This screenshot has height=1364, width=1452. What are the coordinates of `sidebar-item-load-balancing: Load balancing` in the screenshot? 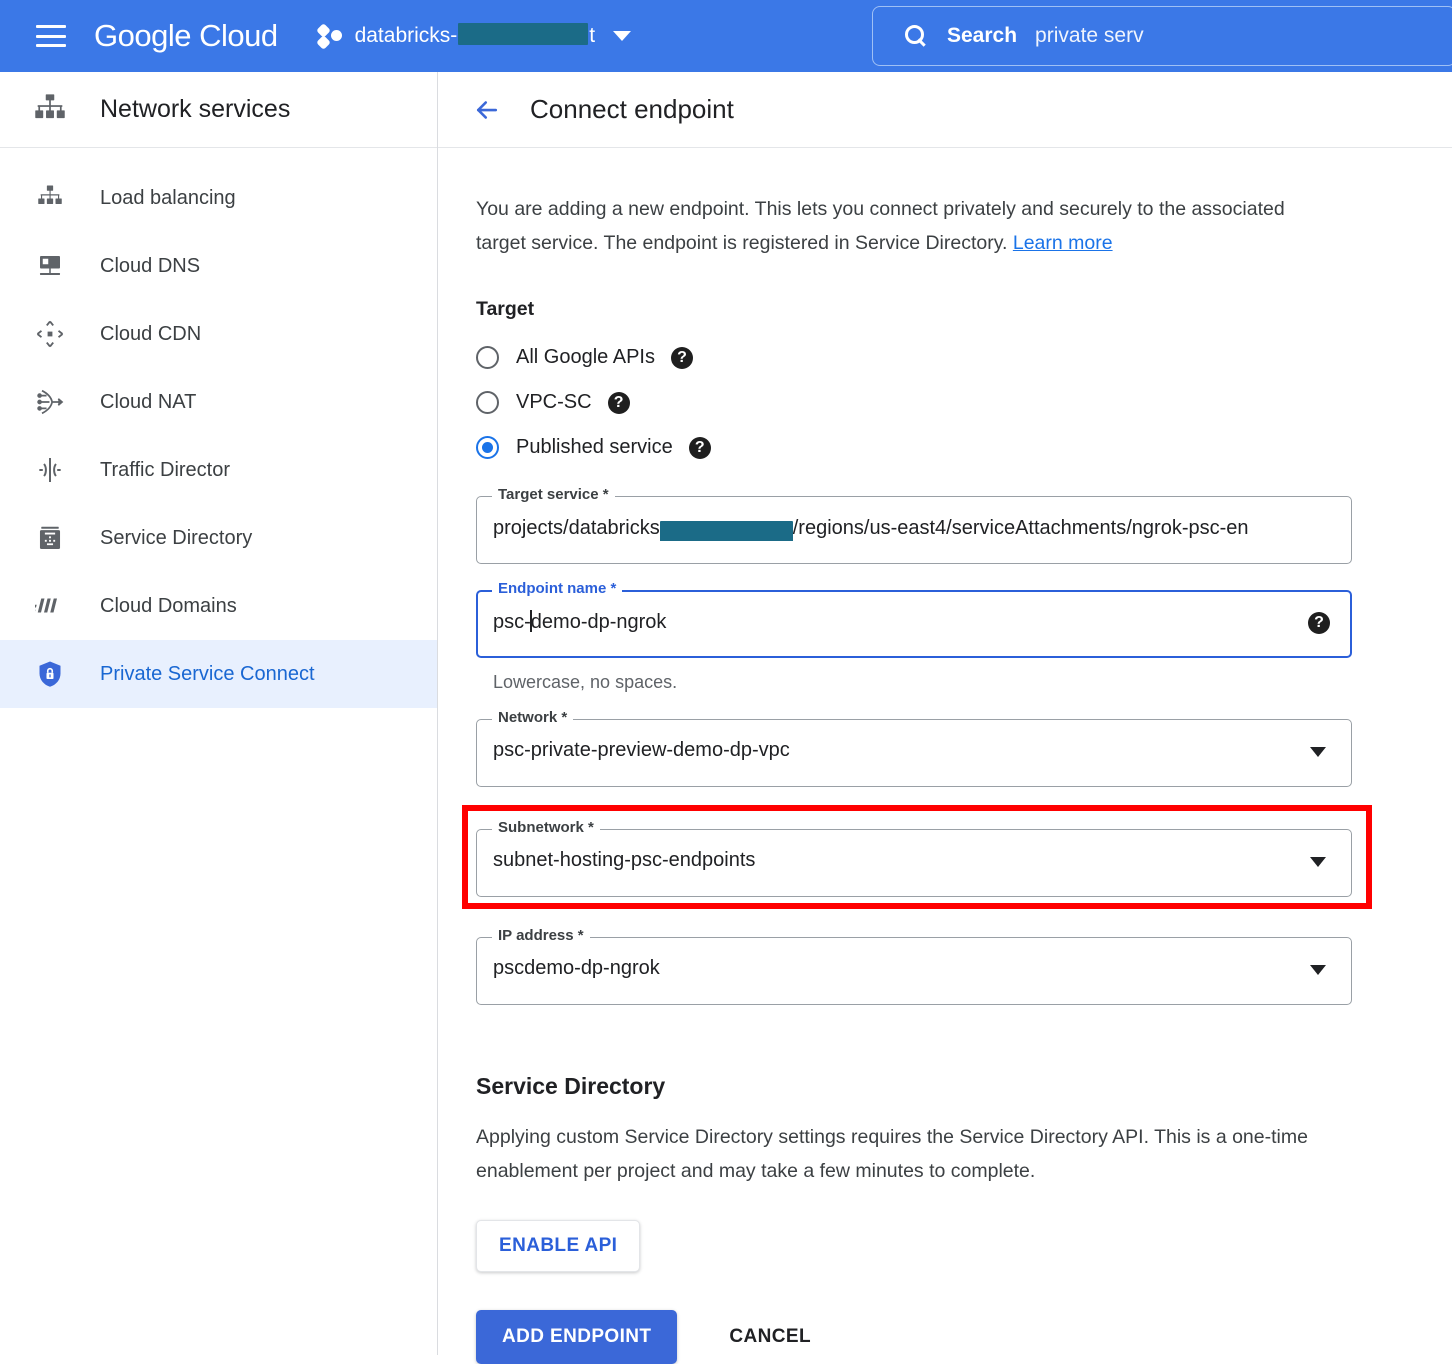 It's located at (218, 198).